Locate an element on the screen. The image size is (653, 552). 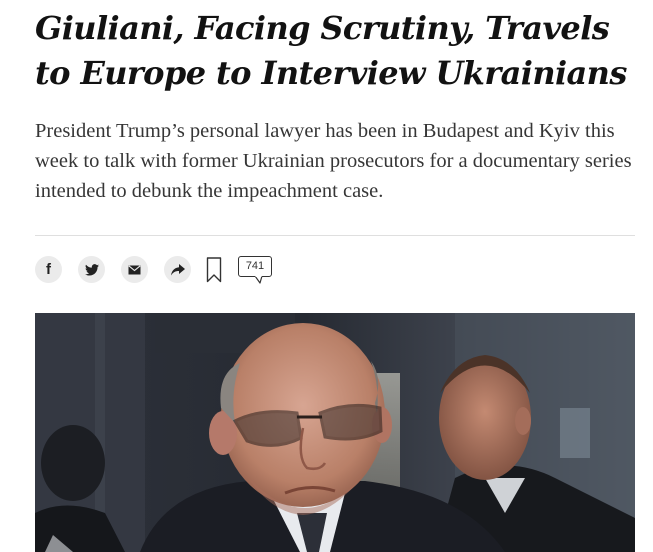
comments-button: 741 is located at coordinates (256, 271).